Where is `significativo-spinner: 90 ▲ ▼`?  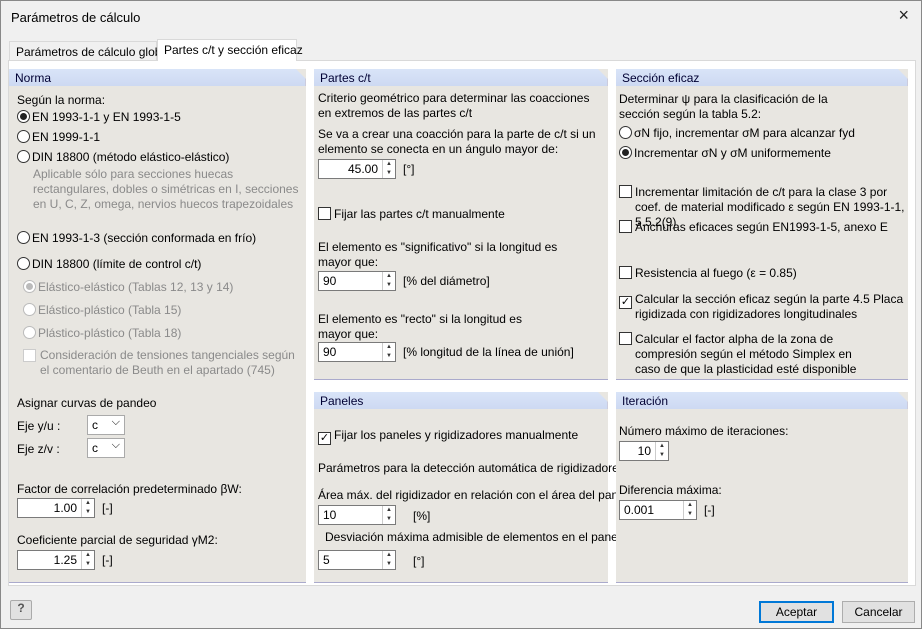 significativo-spinner: 90 ▲ ▼ is located at coordinates (357, 281).